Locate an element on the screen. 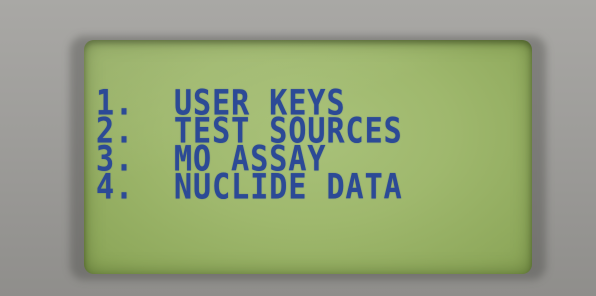 The width and height of the screenshot is (596, 296). menu-item-nuclide-data: 4. NUCLIDE DATA is located at coordinates (249, 187).